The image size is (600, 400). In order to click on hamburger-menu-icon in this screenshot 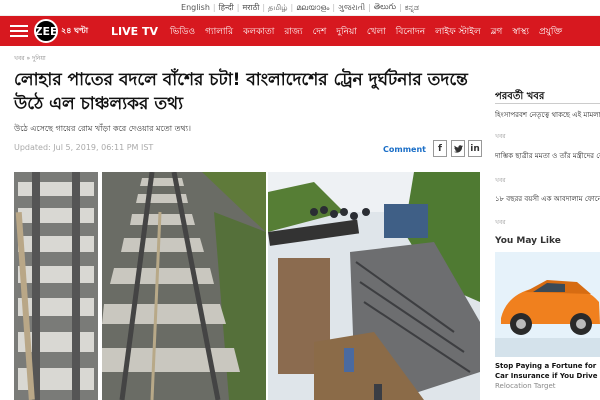, I will do `click(19, 31)`.